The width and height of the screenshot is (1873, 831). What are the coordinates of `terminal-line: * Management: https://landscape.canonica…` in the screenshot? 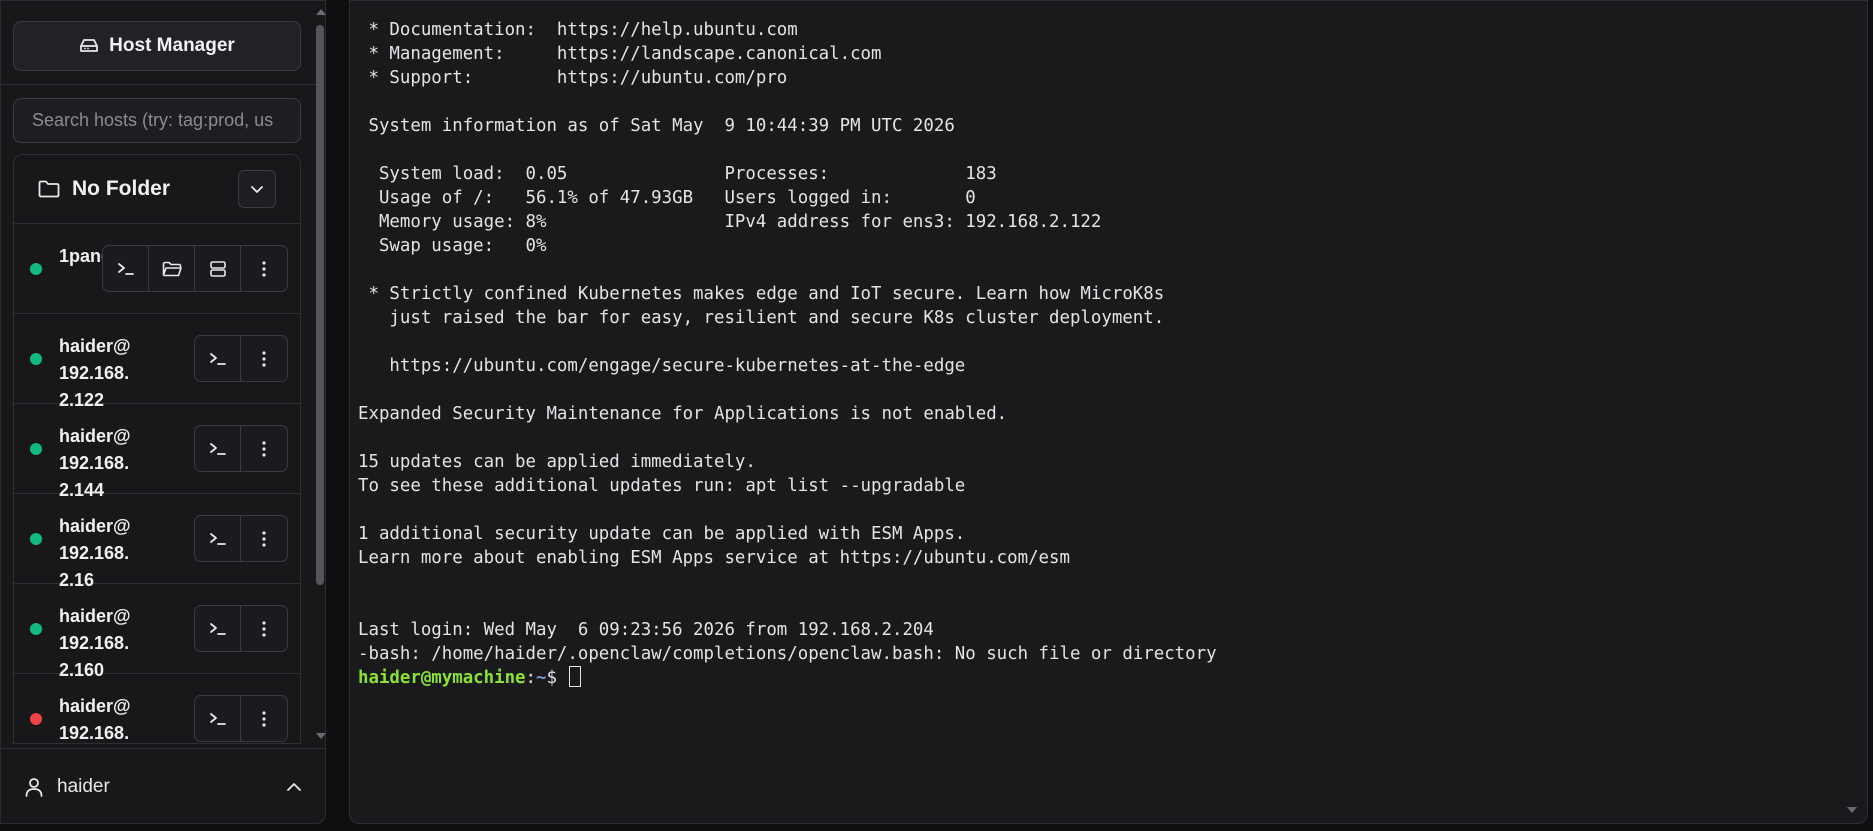 It's located at (620, 54).